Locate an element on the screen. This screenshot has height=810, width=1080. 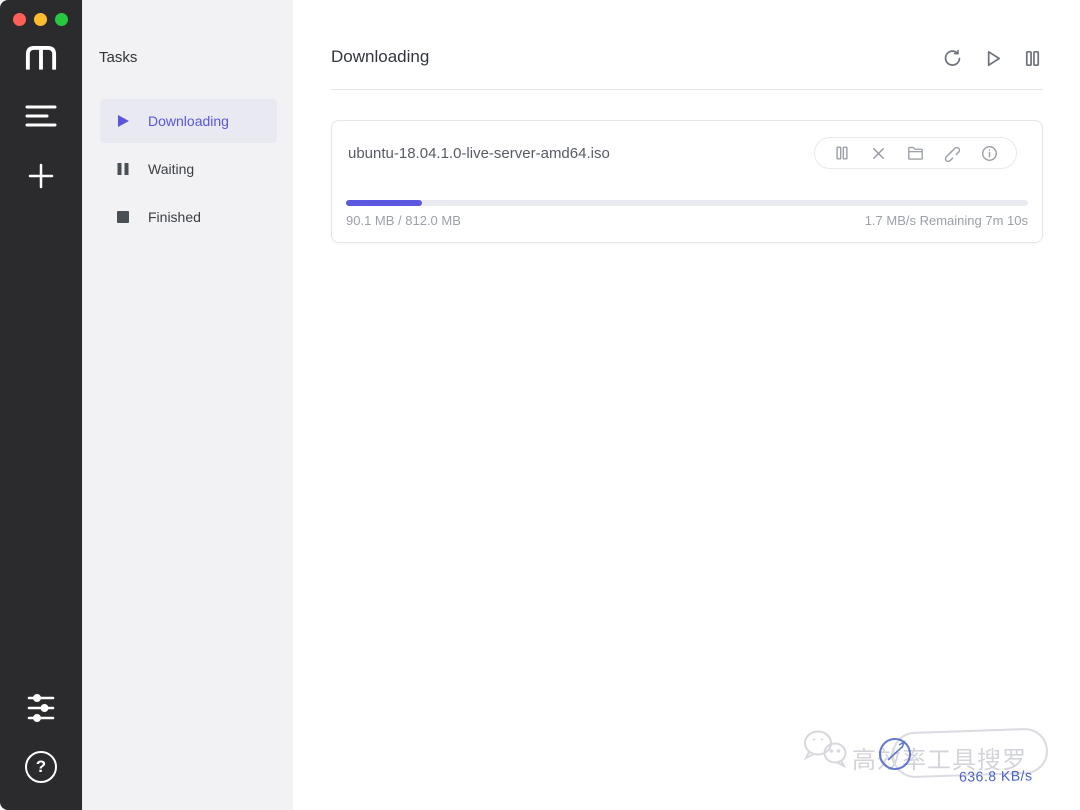
refresh-button is located at coordinates (952, 58).